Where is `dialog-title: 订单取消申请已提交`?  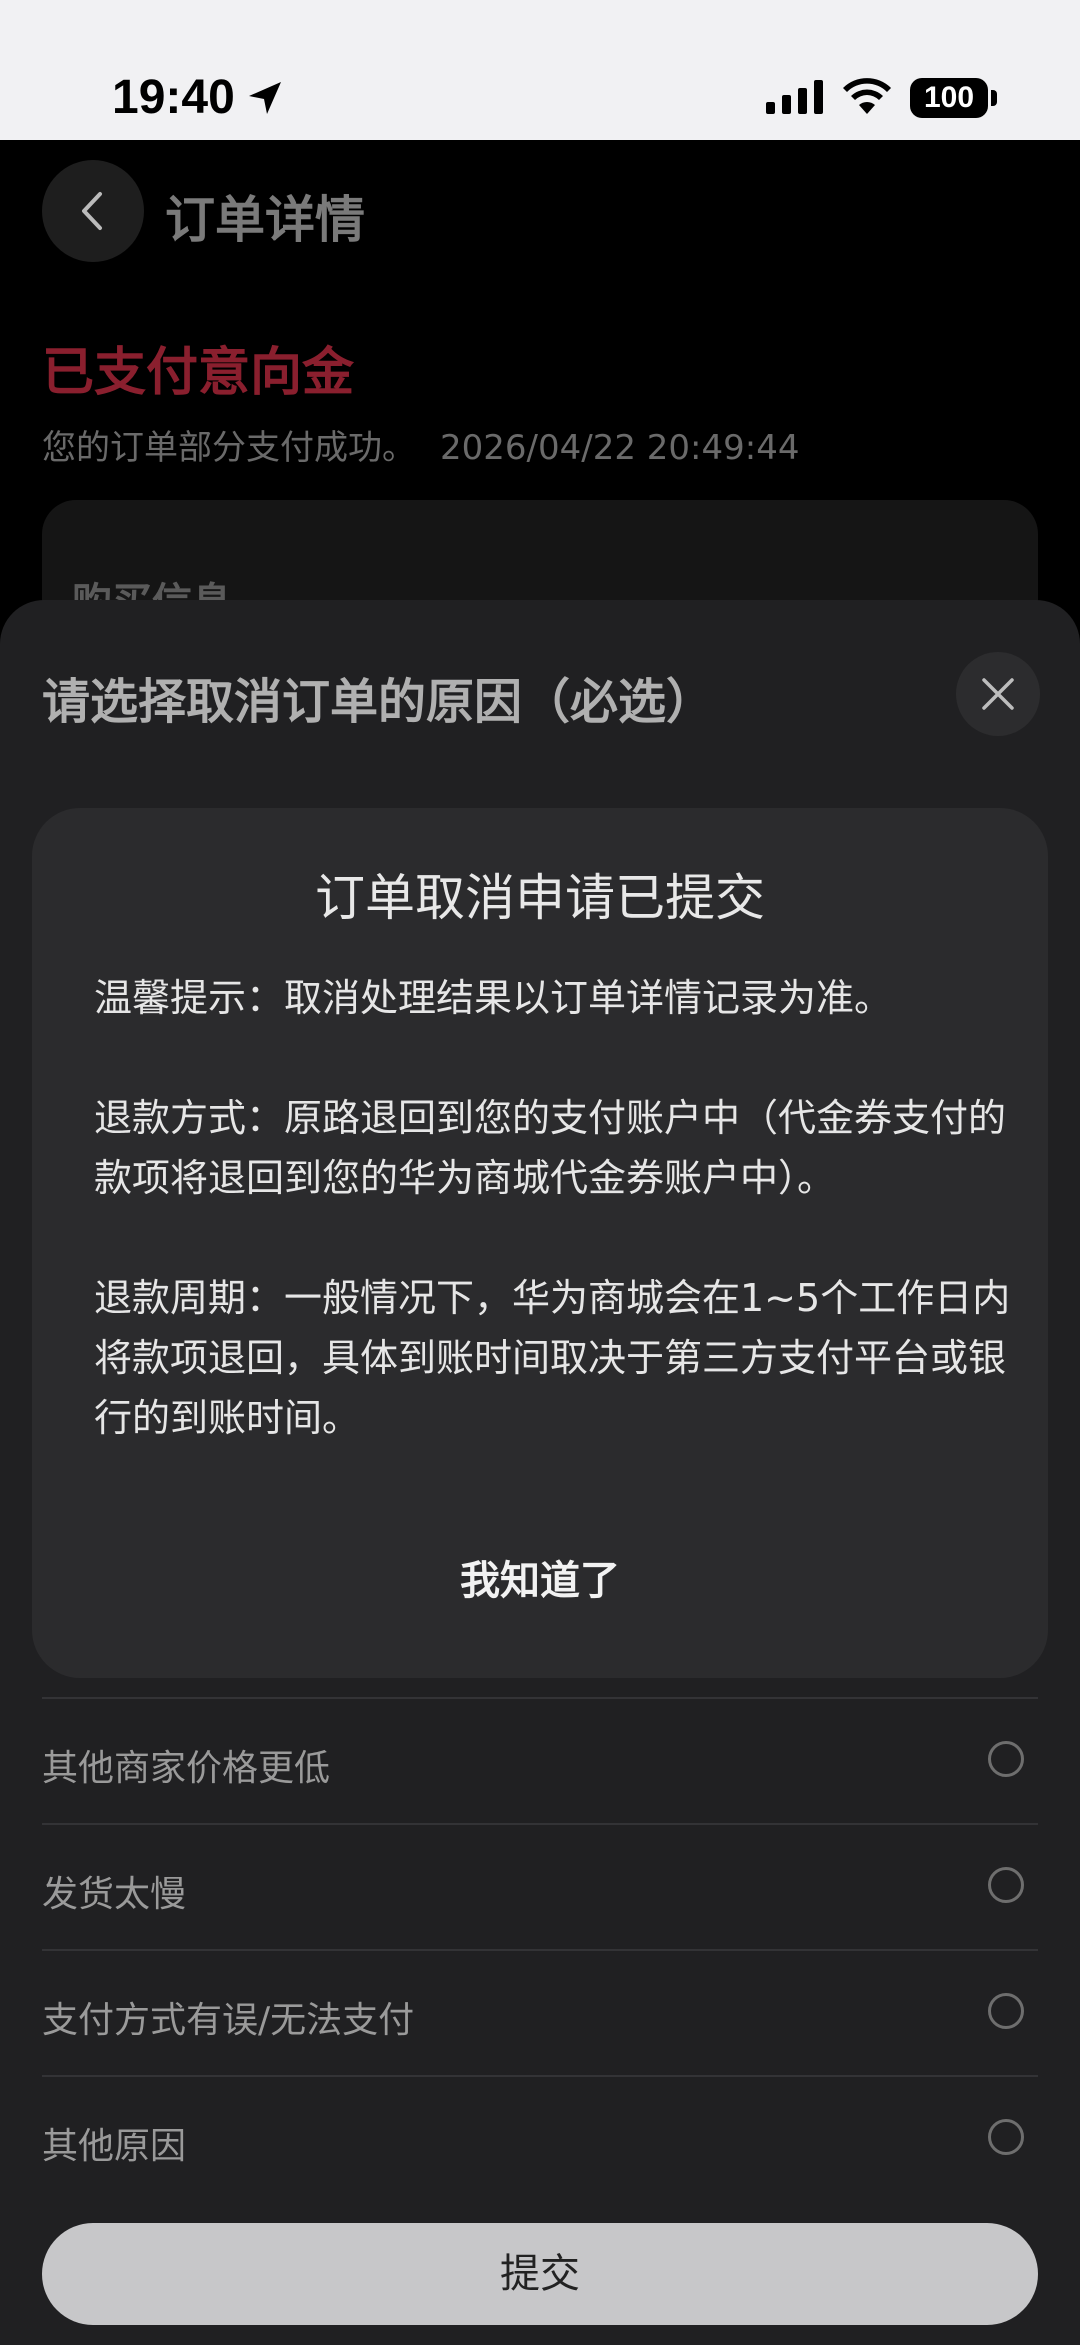
dialog-title: 订单取消申请已提交 is located at coordinates (540, 898).